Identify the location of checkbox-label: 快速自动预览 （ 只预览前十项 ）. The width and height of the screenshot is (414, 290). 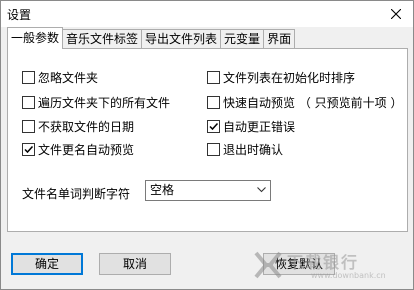
(313, 102).